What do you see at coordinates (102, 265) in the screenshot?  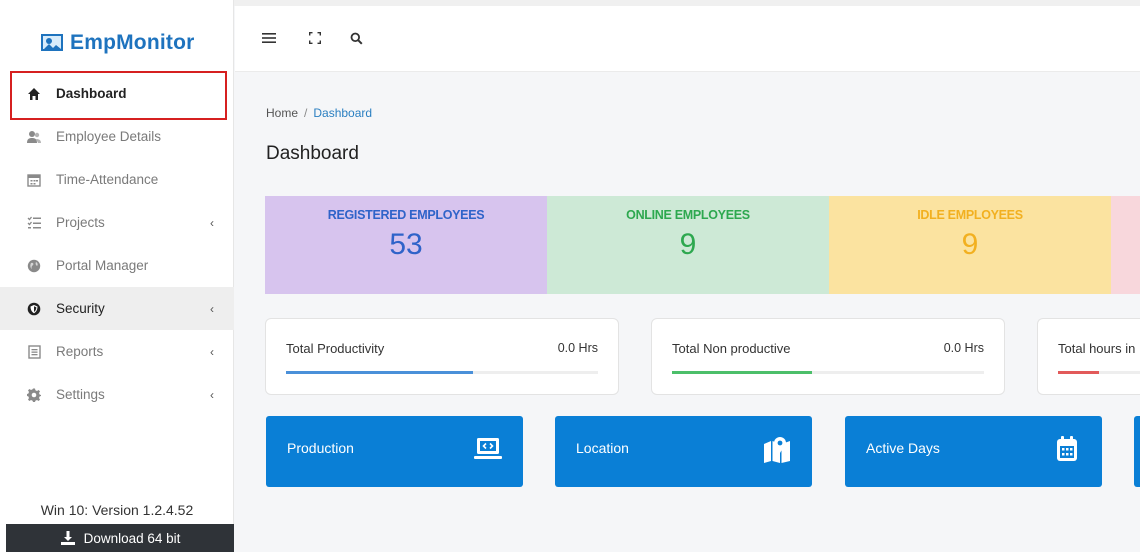 I see `sidebar-item-label: Portal Manager` at bounding box center [102, 265].